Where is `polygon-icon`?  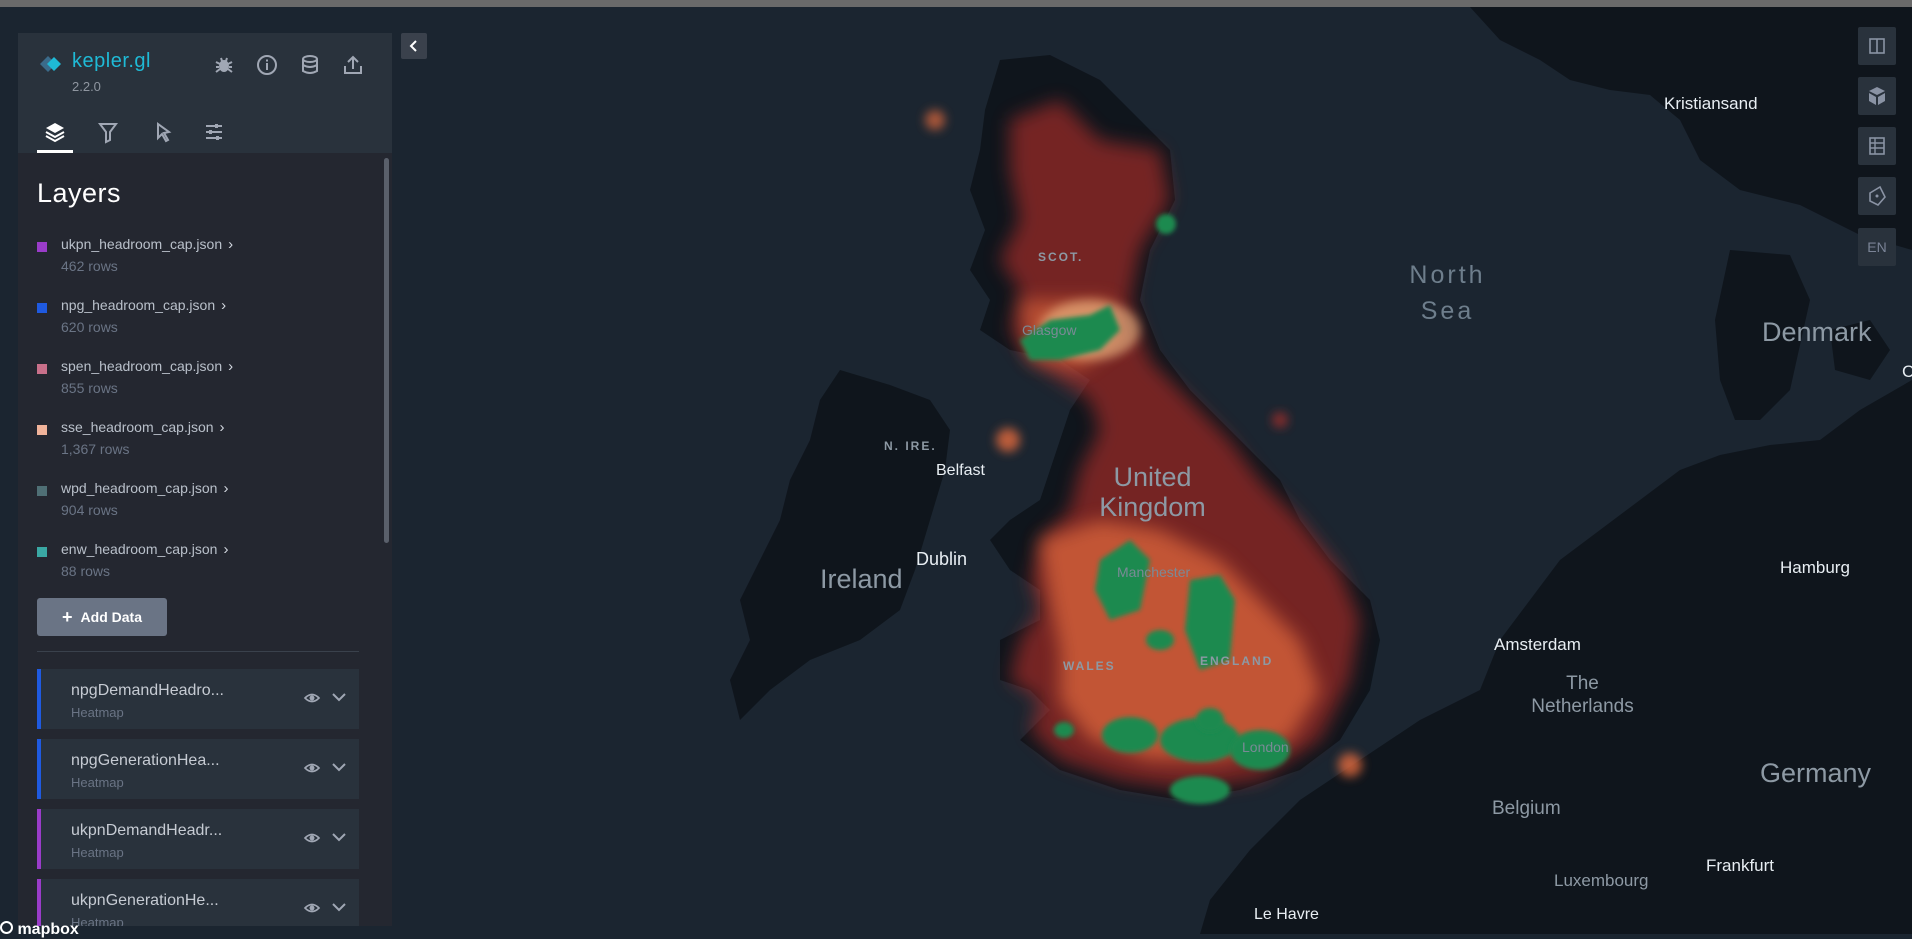
polygon-icon is located at coordinates (1877, 195).